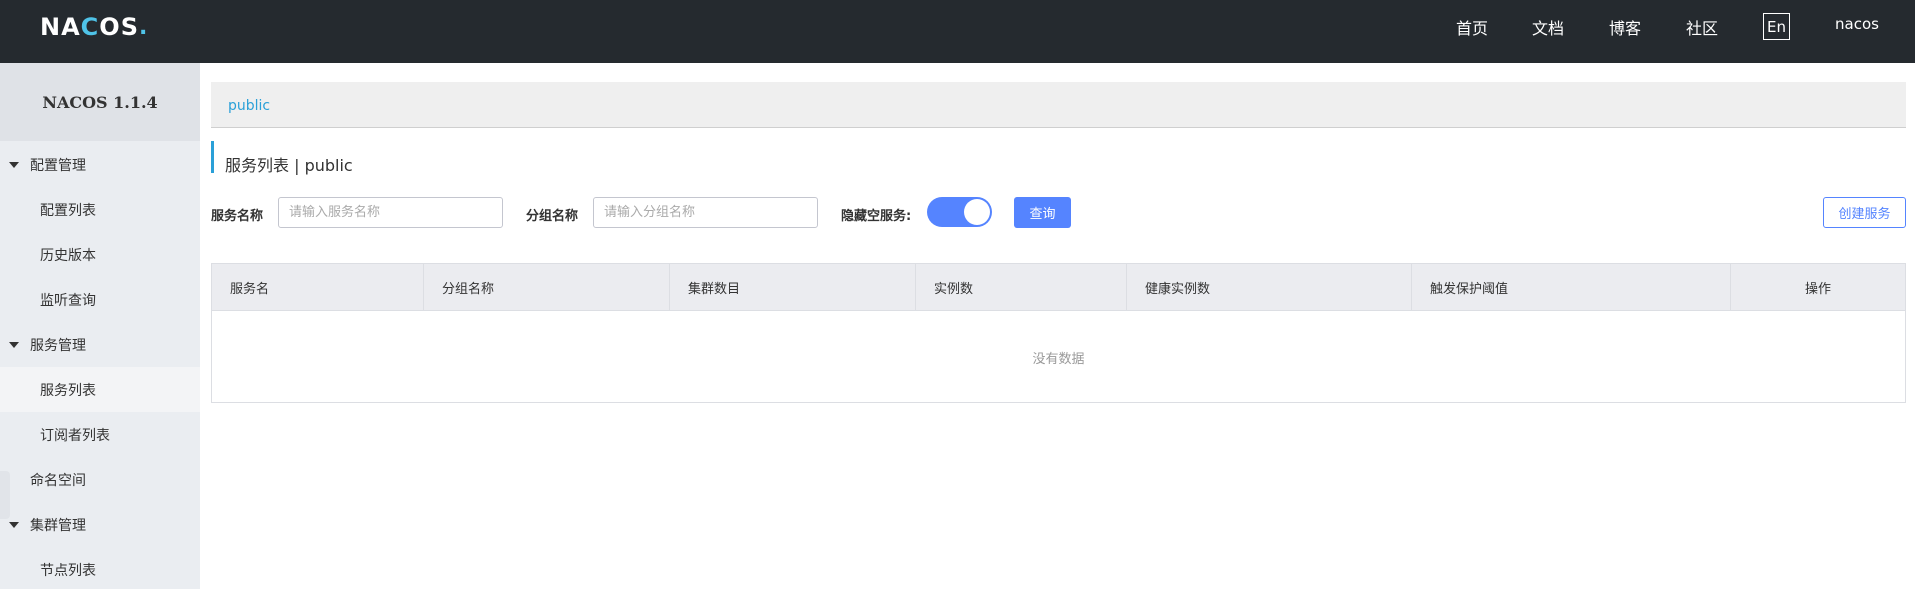 The height and width of the screenshot is (592, 1915). I want to click on sidebar-item-label: 订阅者列表, so click(75, 435).